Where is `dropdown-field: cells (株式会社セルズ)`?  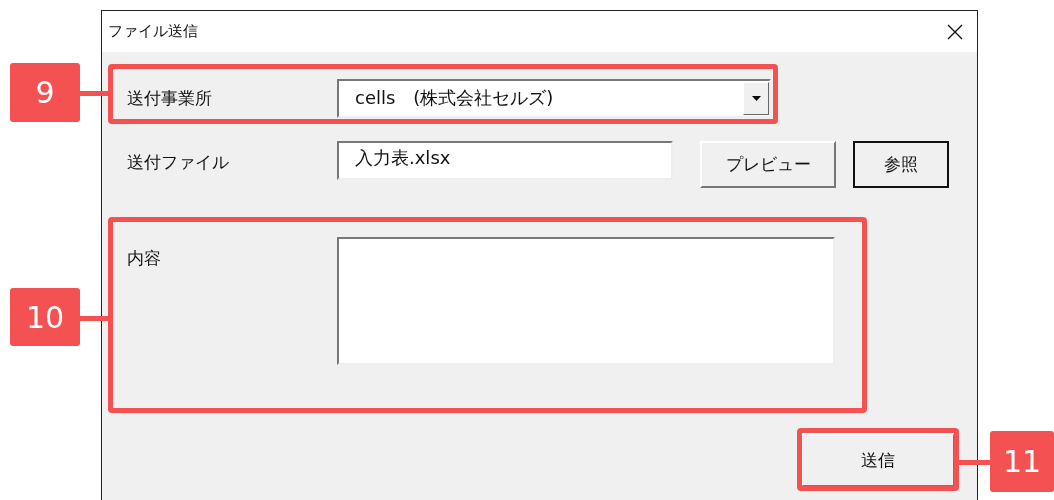 dropdown-field: cells (株式会社セルズ) is located at coordinates (554, 98).